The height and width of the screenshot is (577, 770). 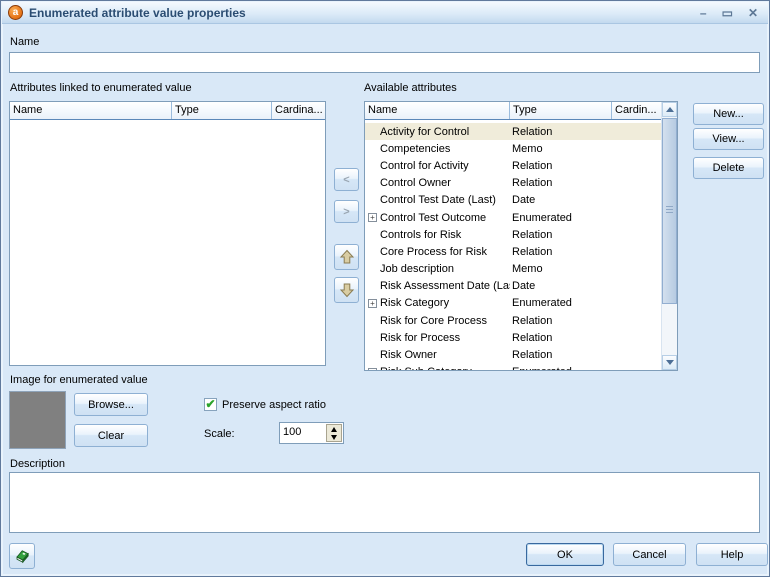 I want to click on attribute-type: Enumerated, so click(x=542, y=217).